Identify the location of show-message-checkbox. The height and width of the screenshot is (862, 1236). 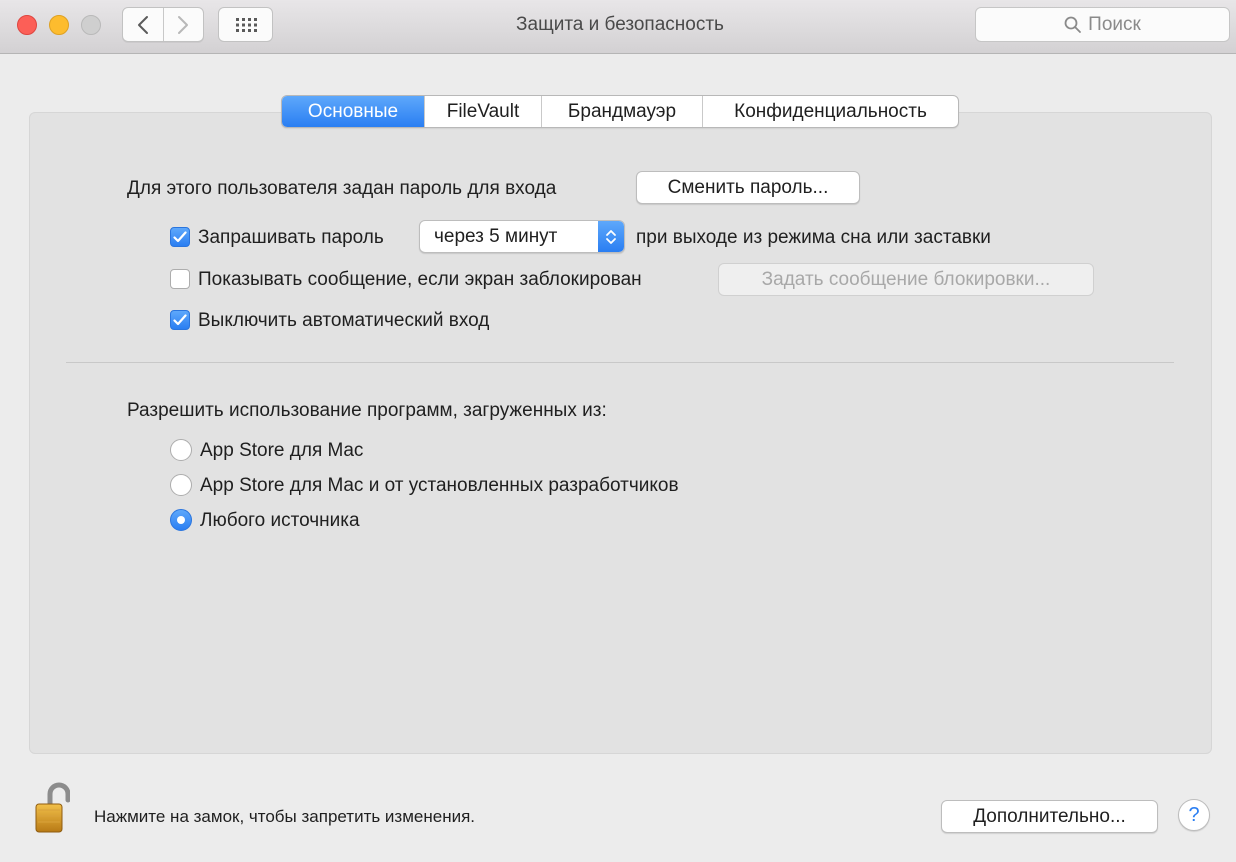
(180, 279).